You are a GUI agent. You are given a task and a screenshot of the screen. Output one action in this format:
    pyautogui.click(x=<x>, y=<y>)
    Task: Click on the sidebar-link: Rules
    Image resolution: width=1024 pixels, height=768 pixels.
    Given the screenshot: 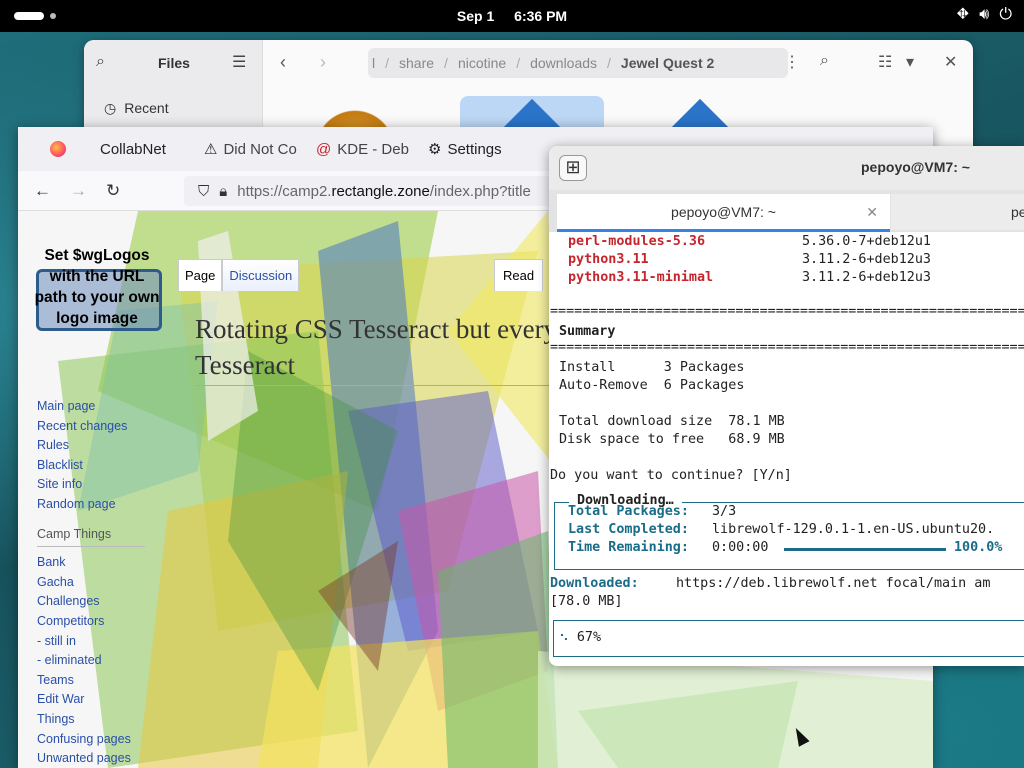 What is the action you would take?
    pyautogui.click(x=91, y=446)
    